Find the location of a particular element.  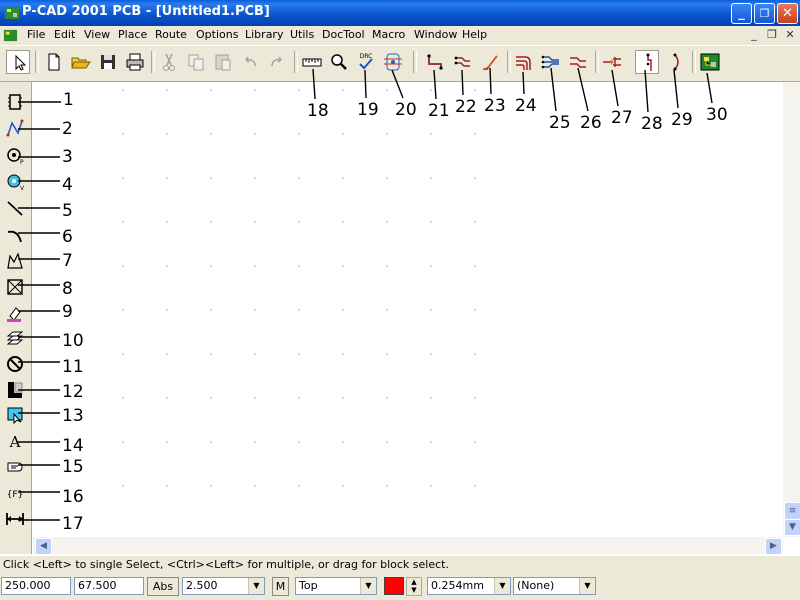

scroll-right-button: ▶ is located at coordinates (773, 546).